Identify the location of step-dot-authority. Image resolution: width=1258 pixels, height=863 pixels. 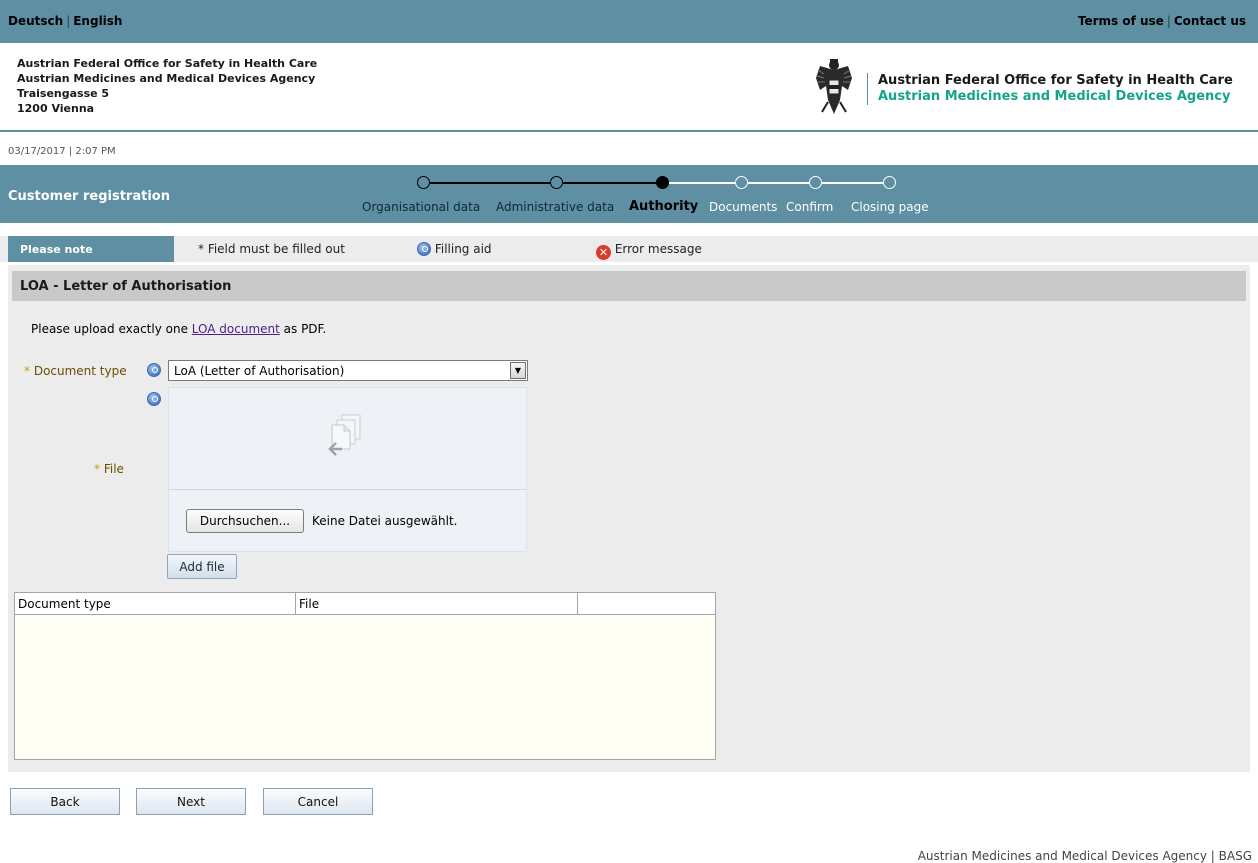
(662, 182).